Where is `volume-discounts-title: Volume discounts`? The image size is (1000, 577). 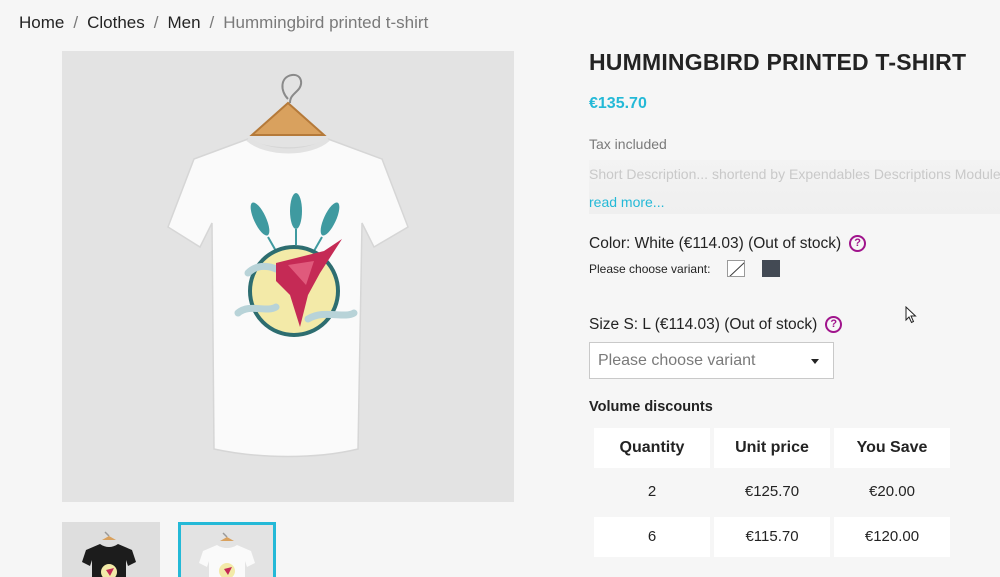 volume-discounts-title: Volume discounts is located at coordinates (651, 407).